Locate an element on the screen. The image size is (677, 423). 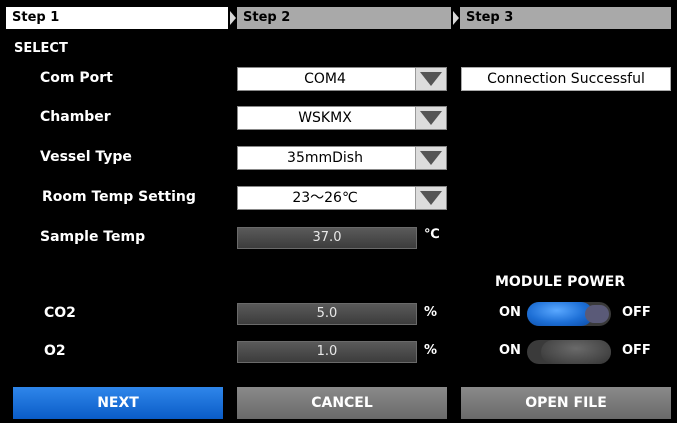
chamber-label: Chamber is located at coordinates (75, 117).